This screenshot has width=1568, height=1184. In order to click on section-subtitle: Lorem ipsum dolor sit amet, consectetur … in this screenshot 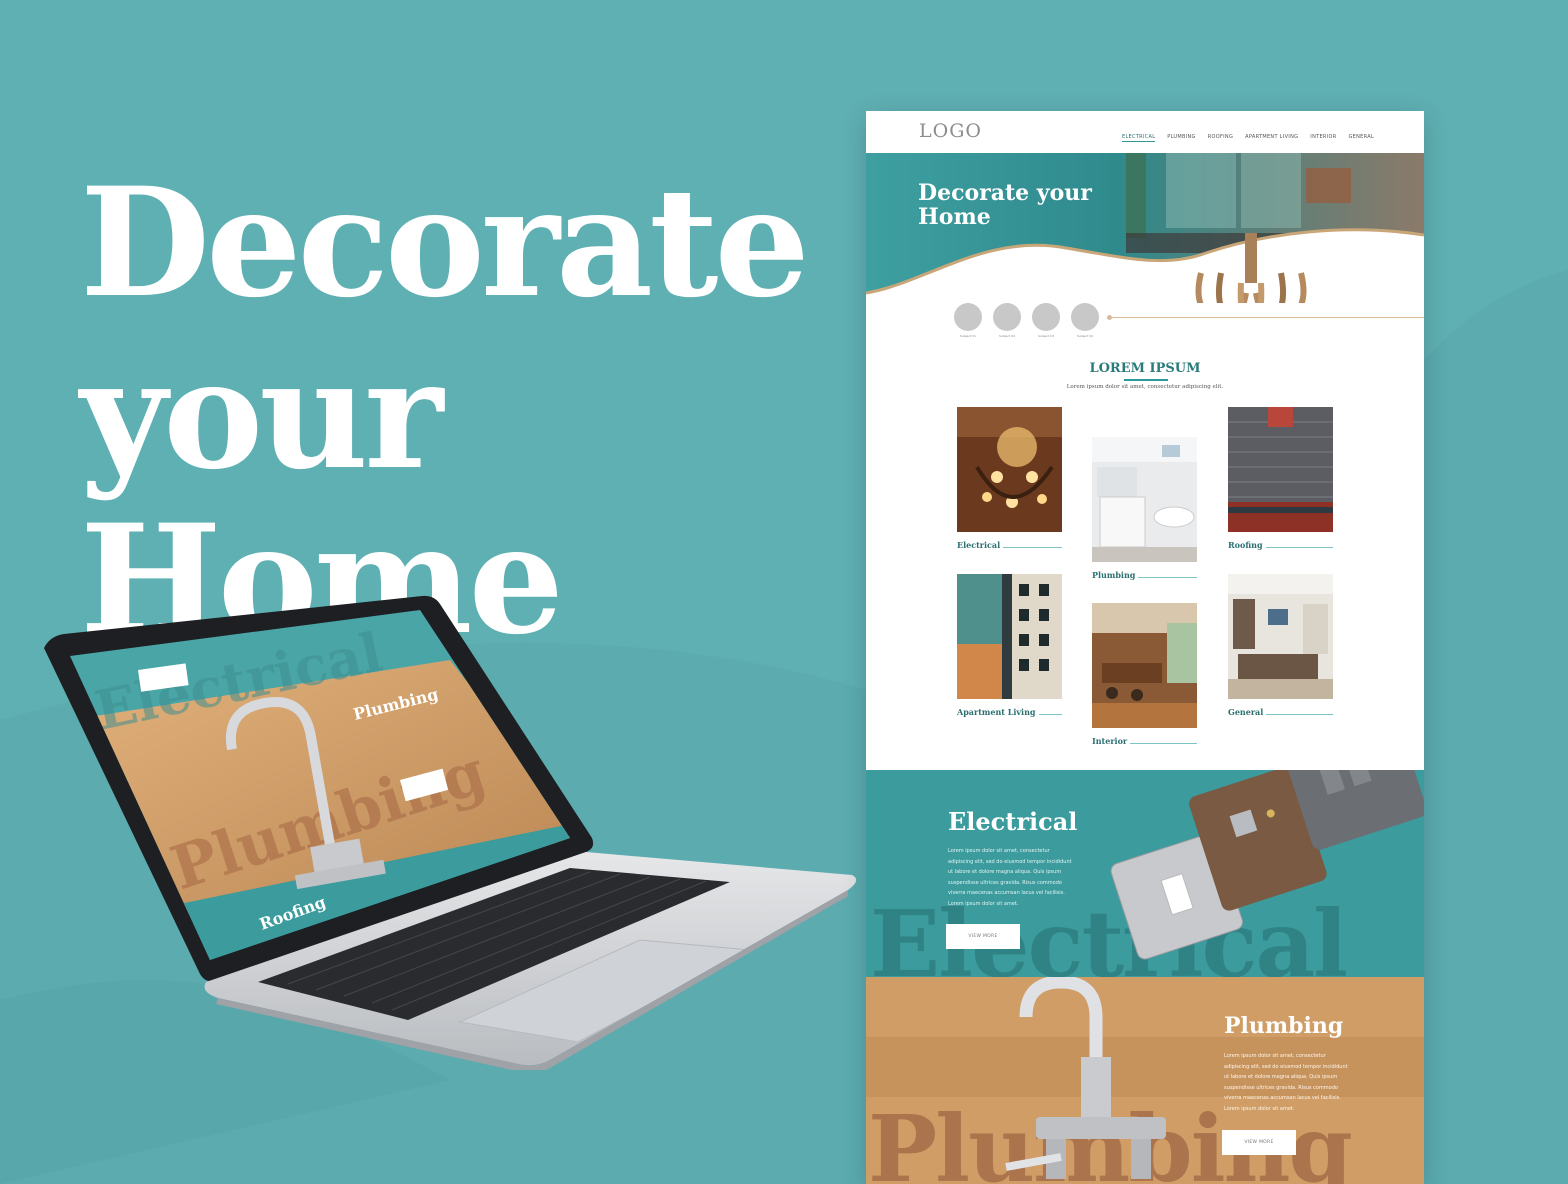, I will do `click(1145, 387)`.